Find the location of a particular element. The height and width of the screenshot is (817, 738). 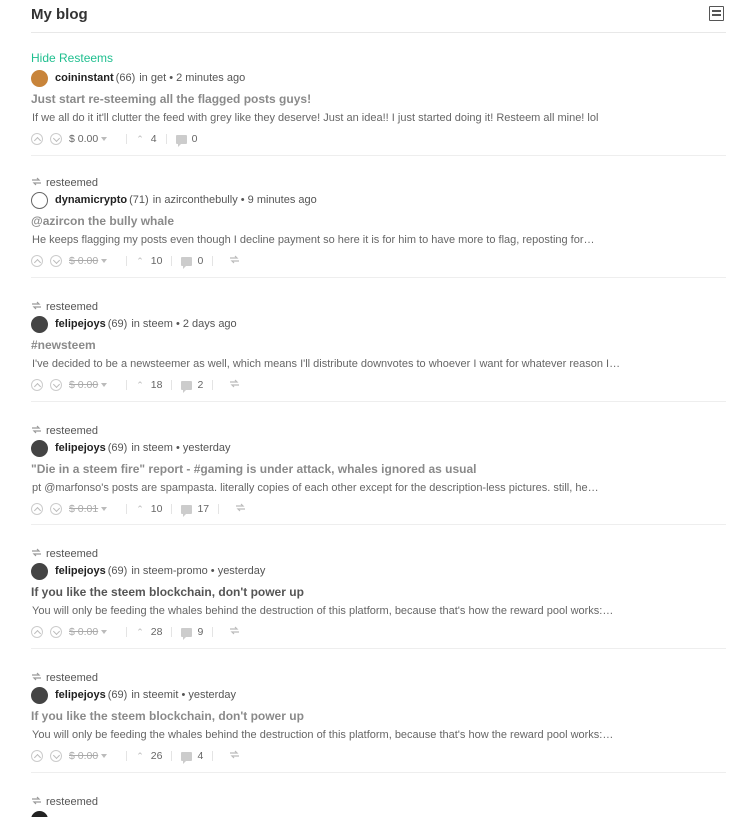

post-footer: $ 0.00 ⌃ 10 0 is located at coordinates (378, 261).